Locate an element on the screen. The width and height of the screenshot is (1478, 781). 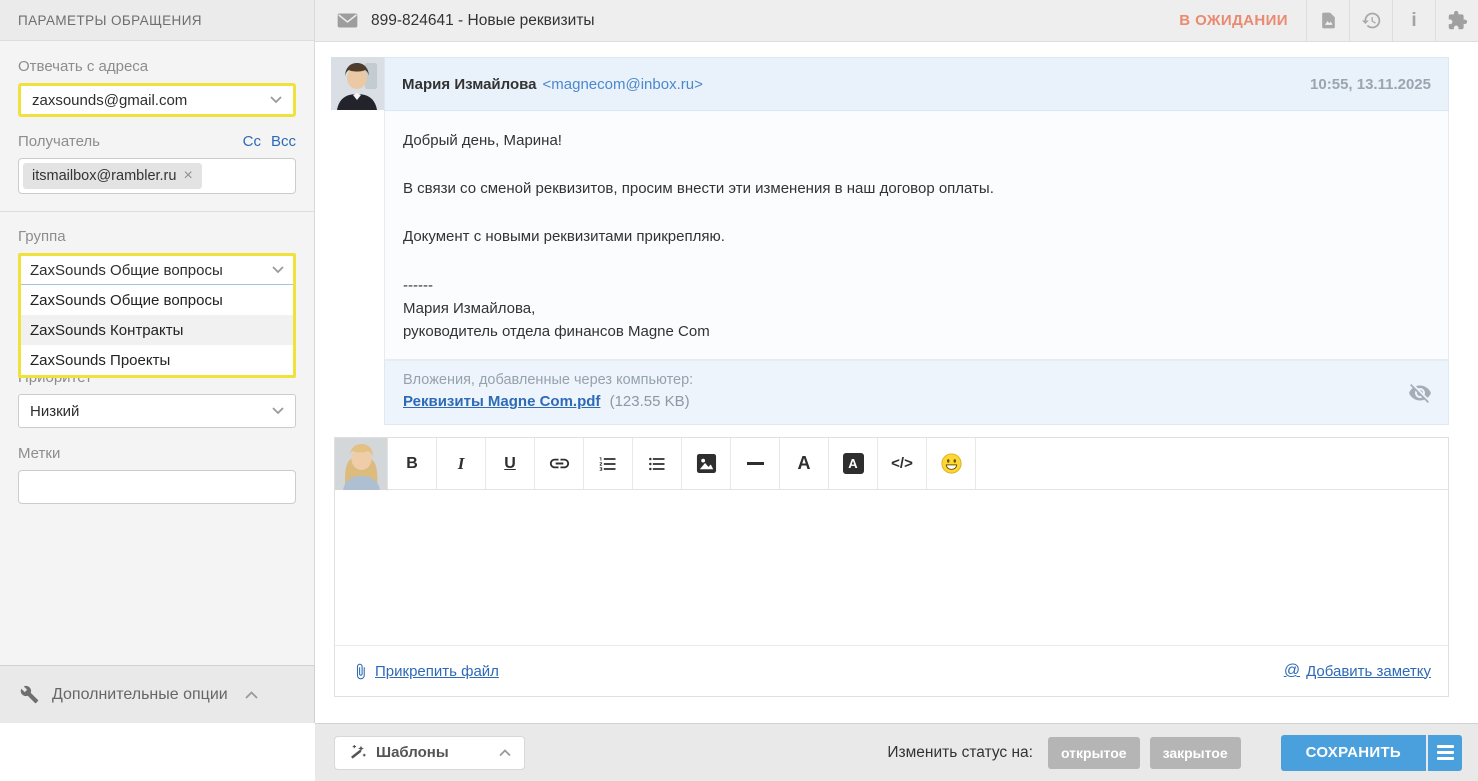
status-open-button: открытое is located at coordinates (1093, 752).